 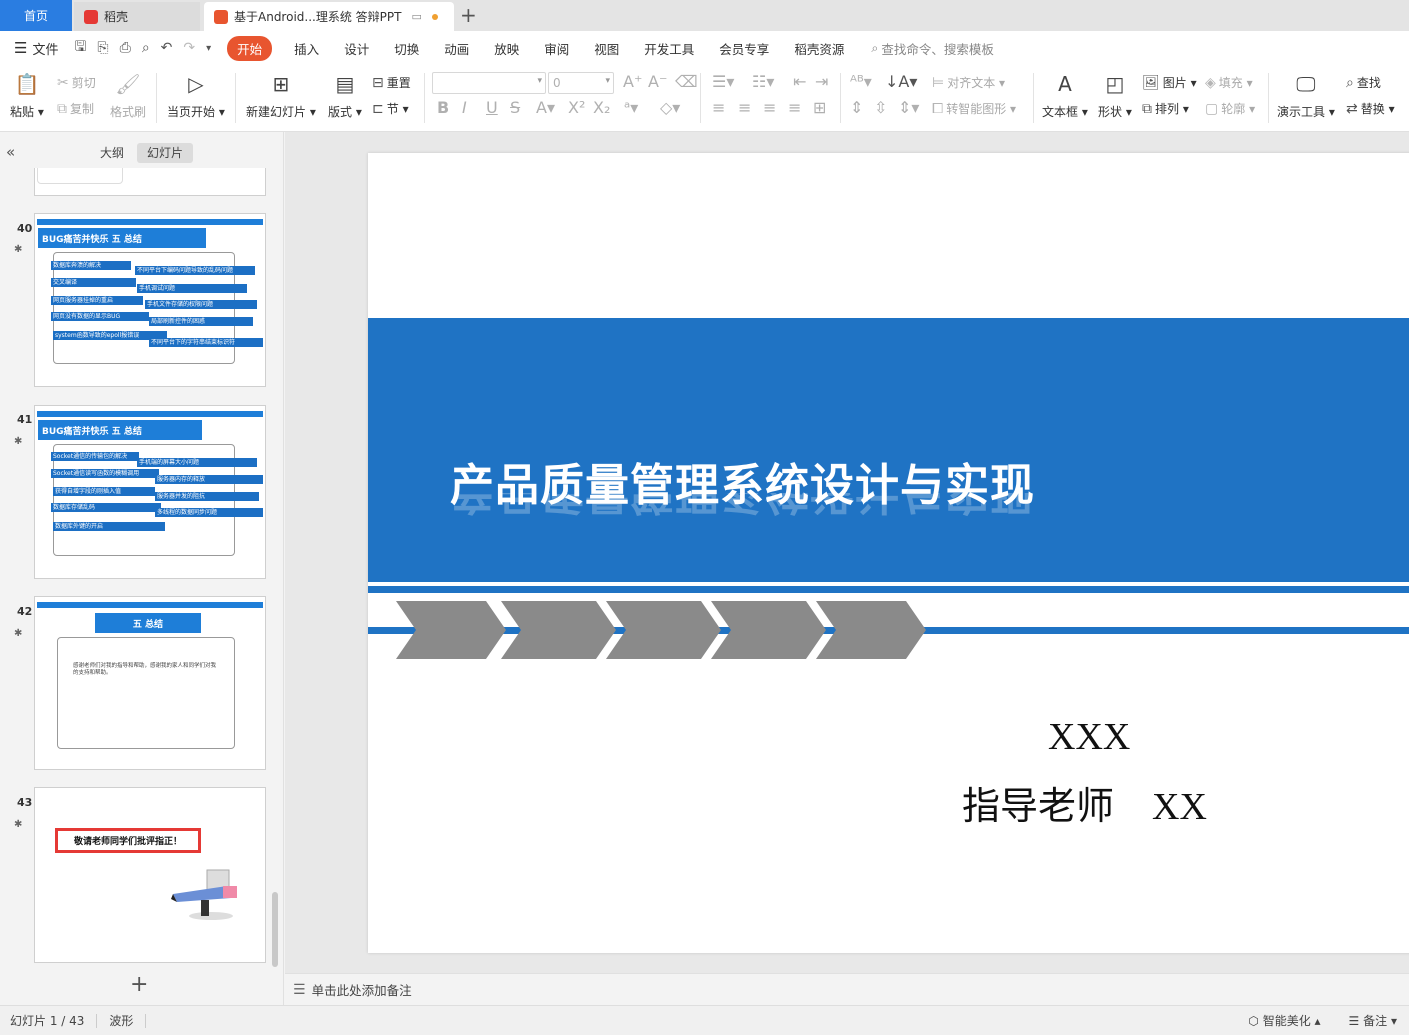 What do you see at coordinates (632, 81) in the screenshot?
I see `increase-font-icon: A⁺` at bounding box center [632, 81].